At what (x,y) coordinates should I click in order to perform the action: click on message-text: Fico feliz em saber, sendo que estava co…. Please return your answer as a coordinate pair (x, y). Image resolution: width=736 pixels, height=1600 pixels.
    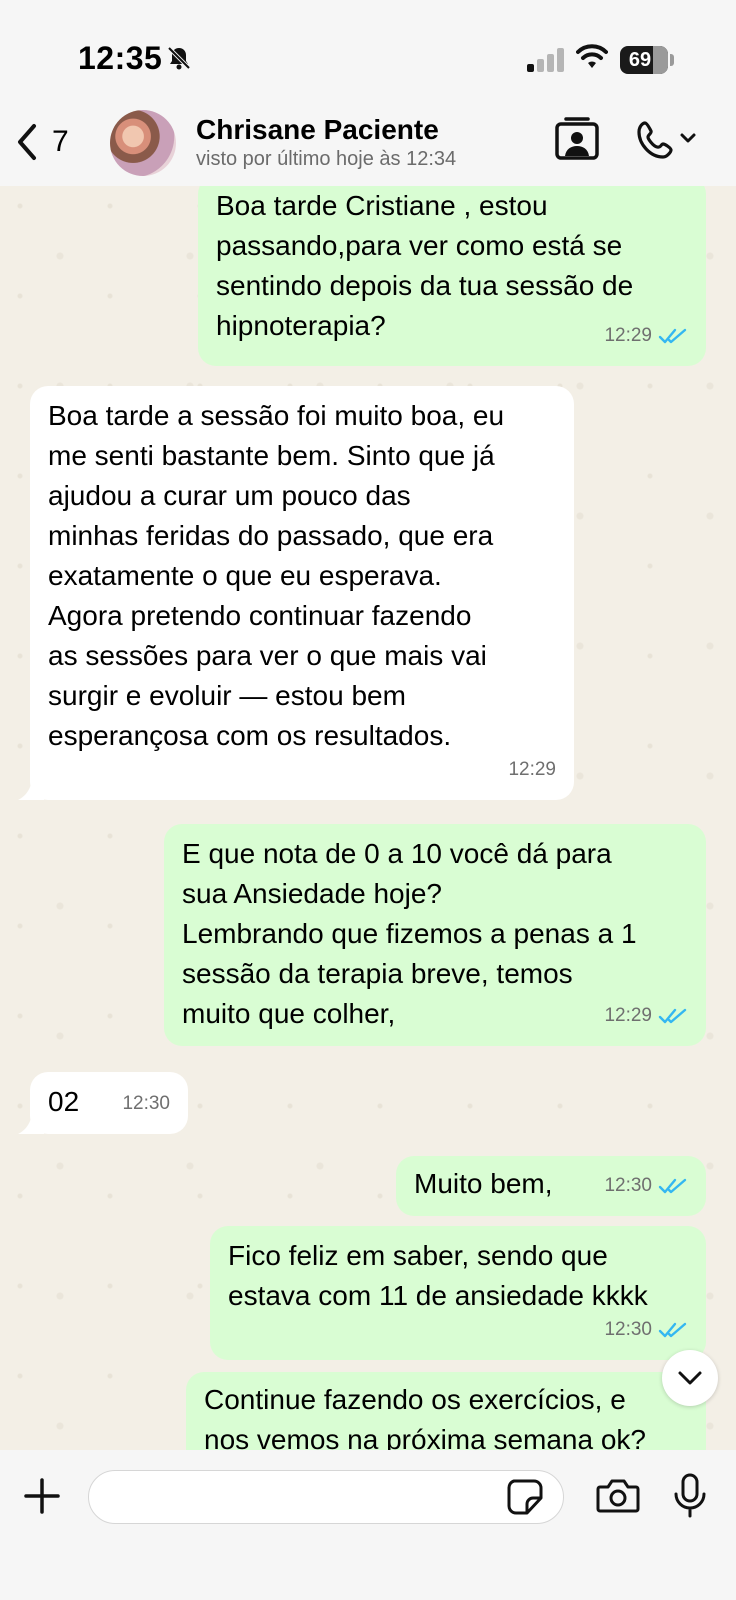
    Looking at the image, I should click on (438, 1275).